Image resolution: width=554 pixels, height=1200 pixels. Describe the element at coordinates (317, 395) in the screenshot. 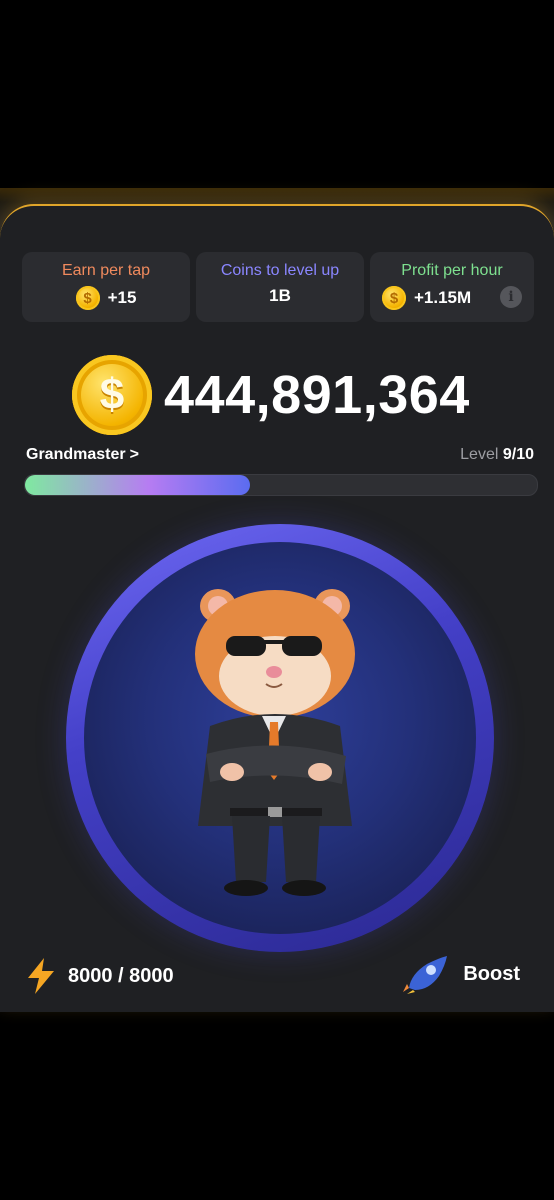

I see `balance-value: 444,891,364` at that location.